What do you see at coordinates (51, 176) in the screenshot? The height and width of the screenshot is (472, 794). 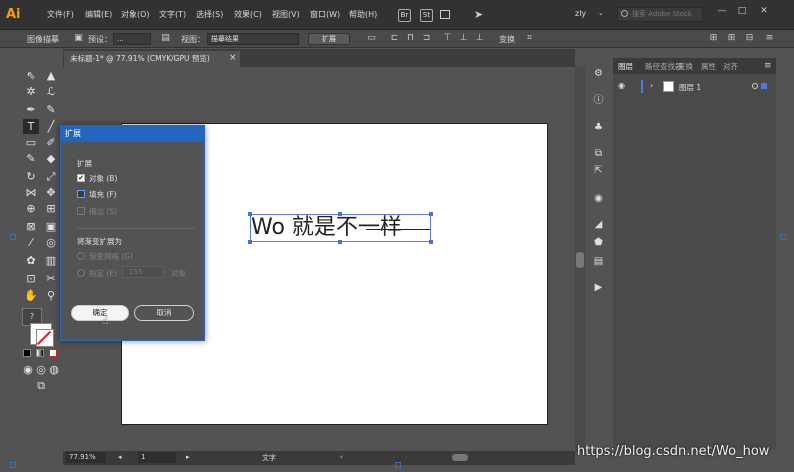 I see `scale-tool-icon: ⤢` at bounding box center [51, 176].